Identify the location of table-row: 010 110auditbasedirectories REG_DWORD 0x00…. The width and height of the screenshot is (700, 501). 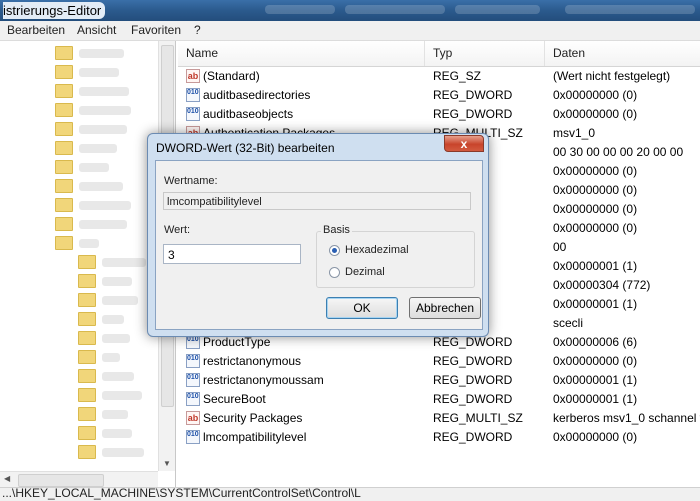
(439, 95).